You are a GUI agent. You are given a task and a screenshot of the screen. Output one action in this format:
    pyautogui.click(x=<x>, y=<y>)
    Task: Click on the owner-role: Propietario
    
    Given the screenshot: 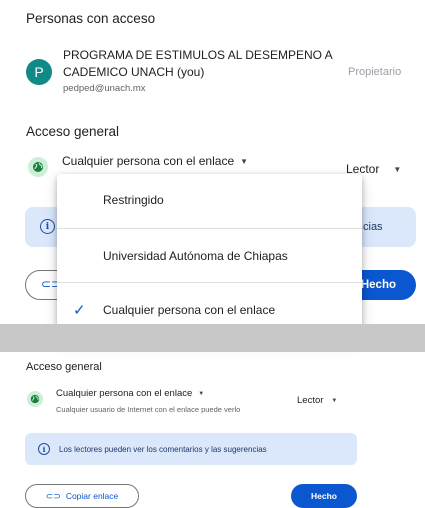 What is the action you would take?
    pyautogui.click(x=375, y=72)
    